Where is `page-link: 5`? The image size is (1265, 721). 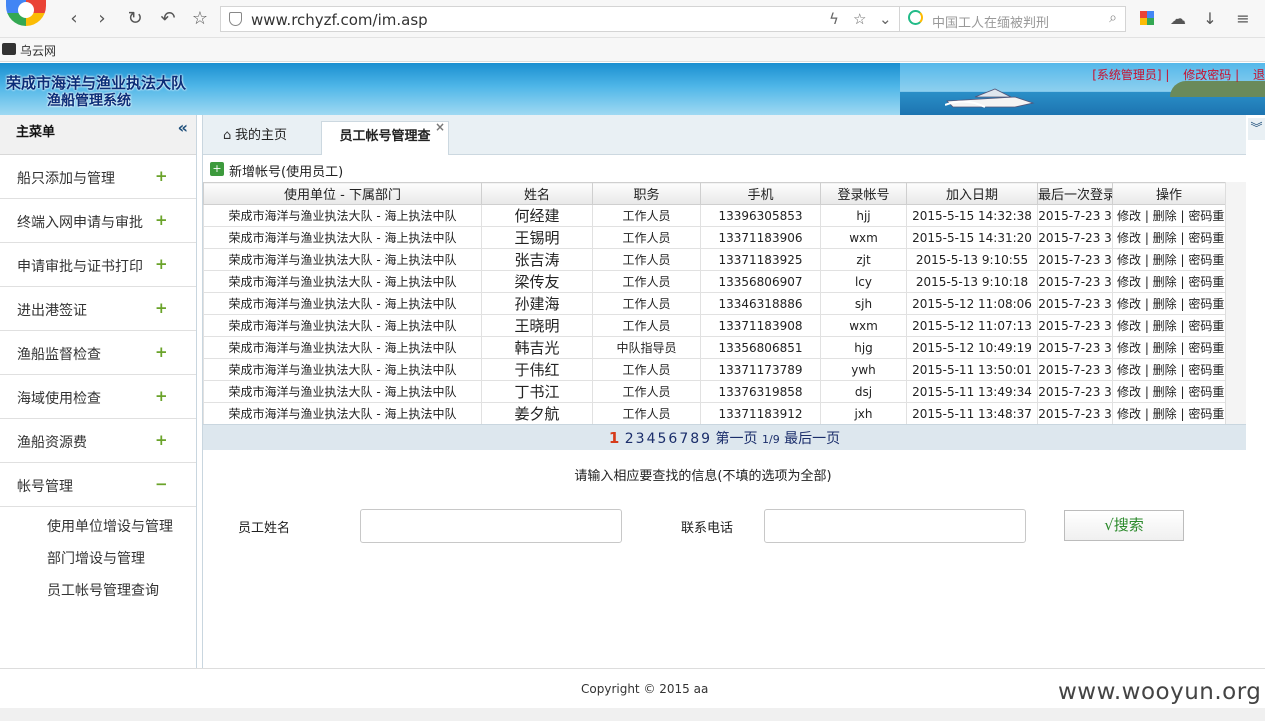
page-link: 5 is located at coordinates (661, 439).